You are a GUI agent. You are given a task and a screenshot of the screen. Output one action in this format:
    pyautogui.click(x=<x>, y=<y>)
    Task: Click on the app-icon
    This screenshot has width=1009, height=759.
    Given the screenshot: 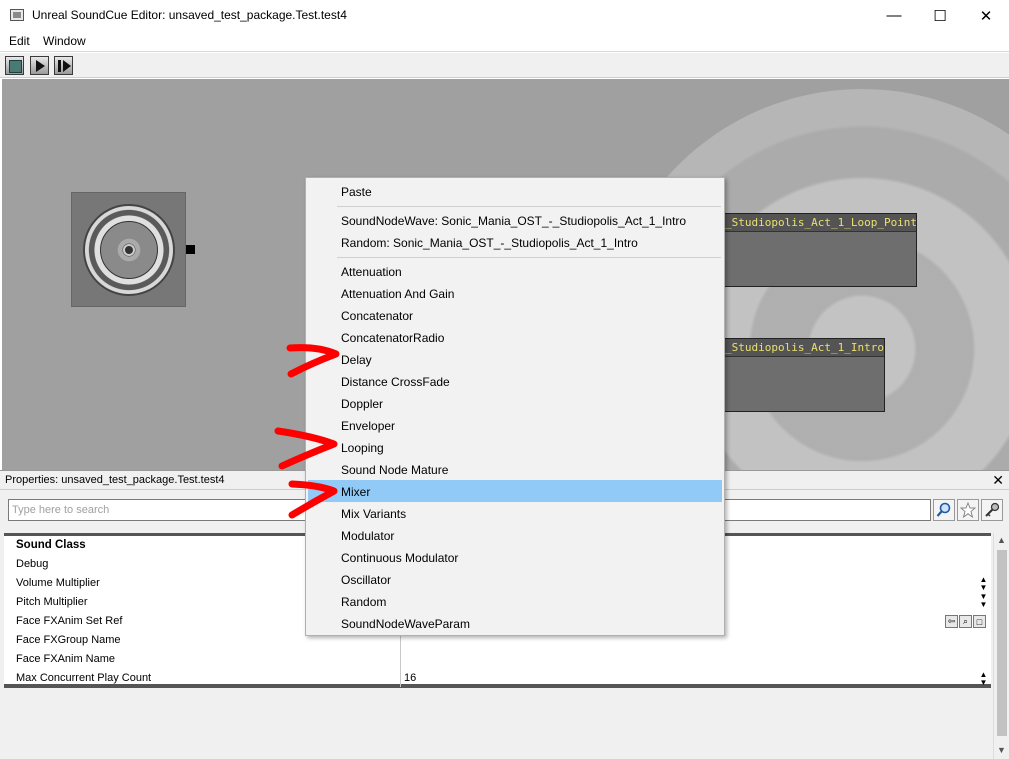 What is the action you would take?
    pyautogui.click(x=17, y=15)
    